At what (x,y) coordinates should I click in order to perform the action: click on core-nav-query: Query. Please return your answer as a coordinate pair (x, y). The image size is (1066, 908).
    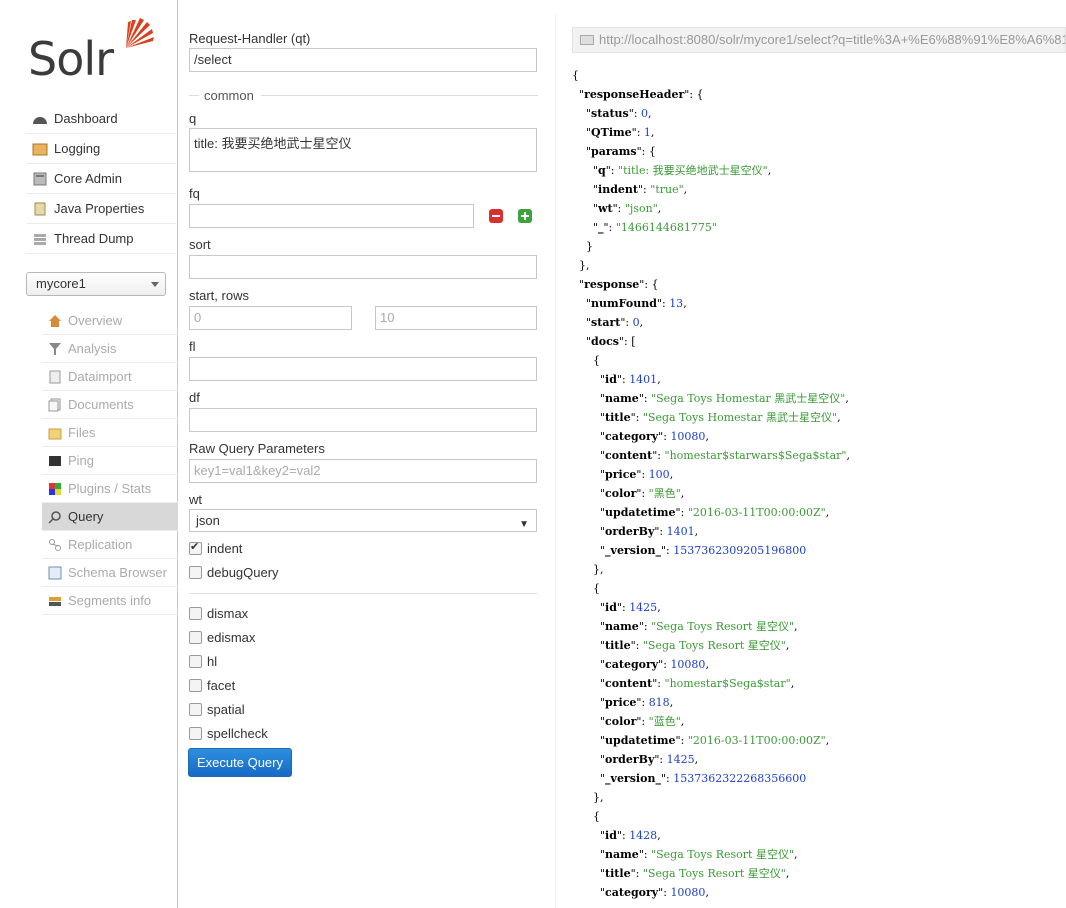
    Looking at the image, I should click on (110, 517).